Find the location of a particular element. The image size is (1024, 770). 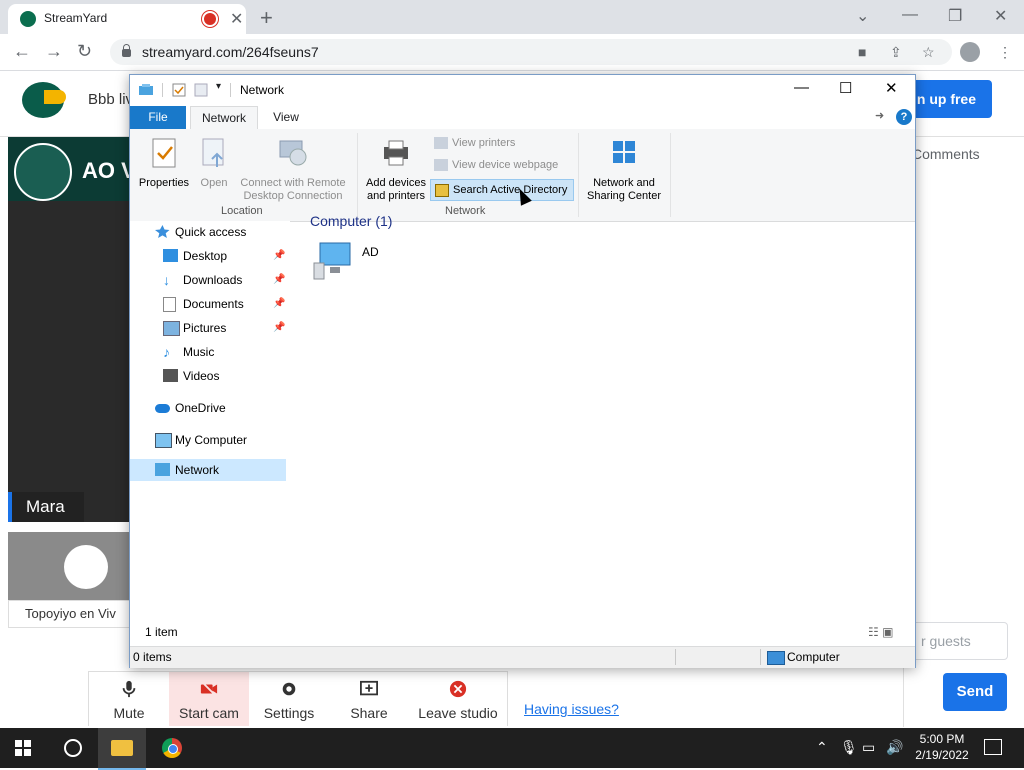

share-button: Share is located at coordinates (369, 699).